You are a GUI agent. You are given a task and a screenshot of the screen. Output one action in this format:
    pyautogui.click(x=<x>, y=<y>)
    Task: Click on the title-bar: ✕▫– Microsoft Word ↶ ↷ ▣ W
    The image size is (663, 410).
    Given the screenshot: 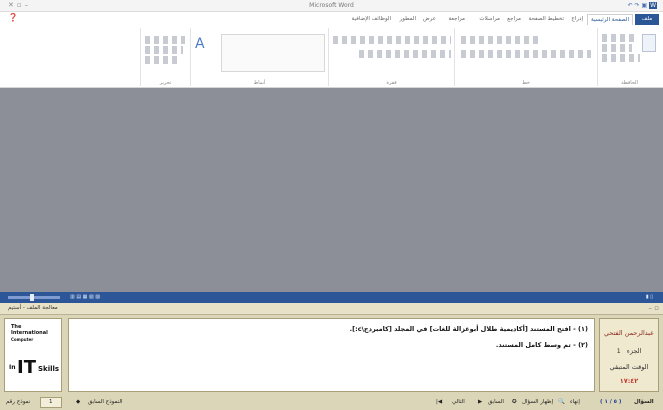 What is the action you would take?
    pyautogui.click(x=331, y=6)
    